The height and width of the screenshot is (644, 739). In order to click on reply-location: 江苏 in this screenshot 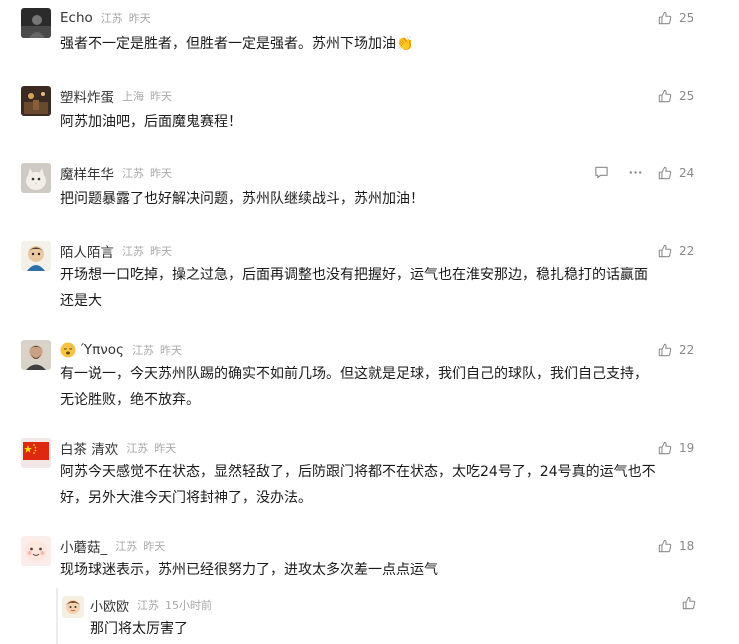, I will do `click(148, 605)`.